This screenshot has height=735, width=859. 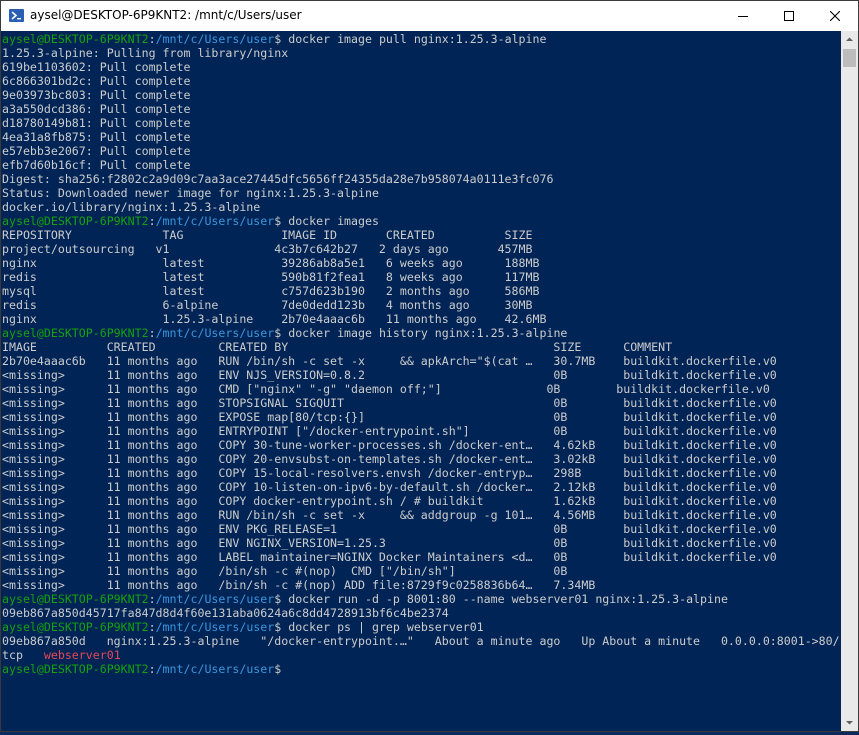 What do you see at coordinates (96, 81) in the screenshot?
I see `output-line: 6c866301bd2c: Pull complete` at bounding box center [96, 81].